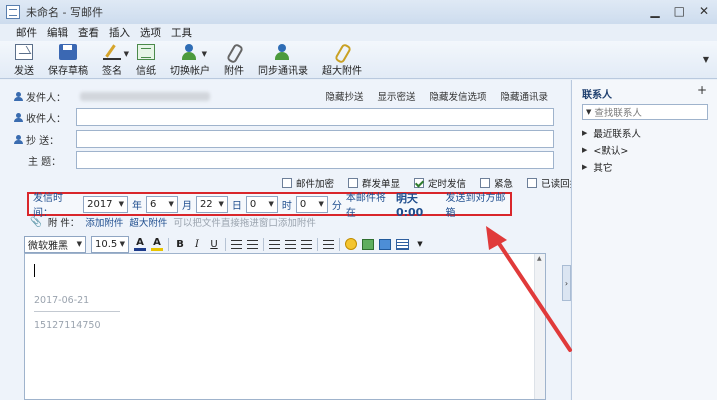 The width and height of the screenshot is (717, 400). Describe the element at coordinates (140, 244) in the screenshot. I see `font-color-icon: A` at that location.